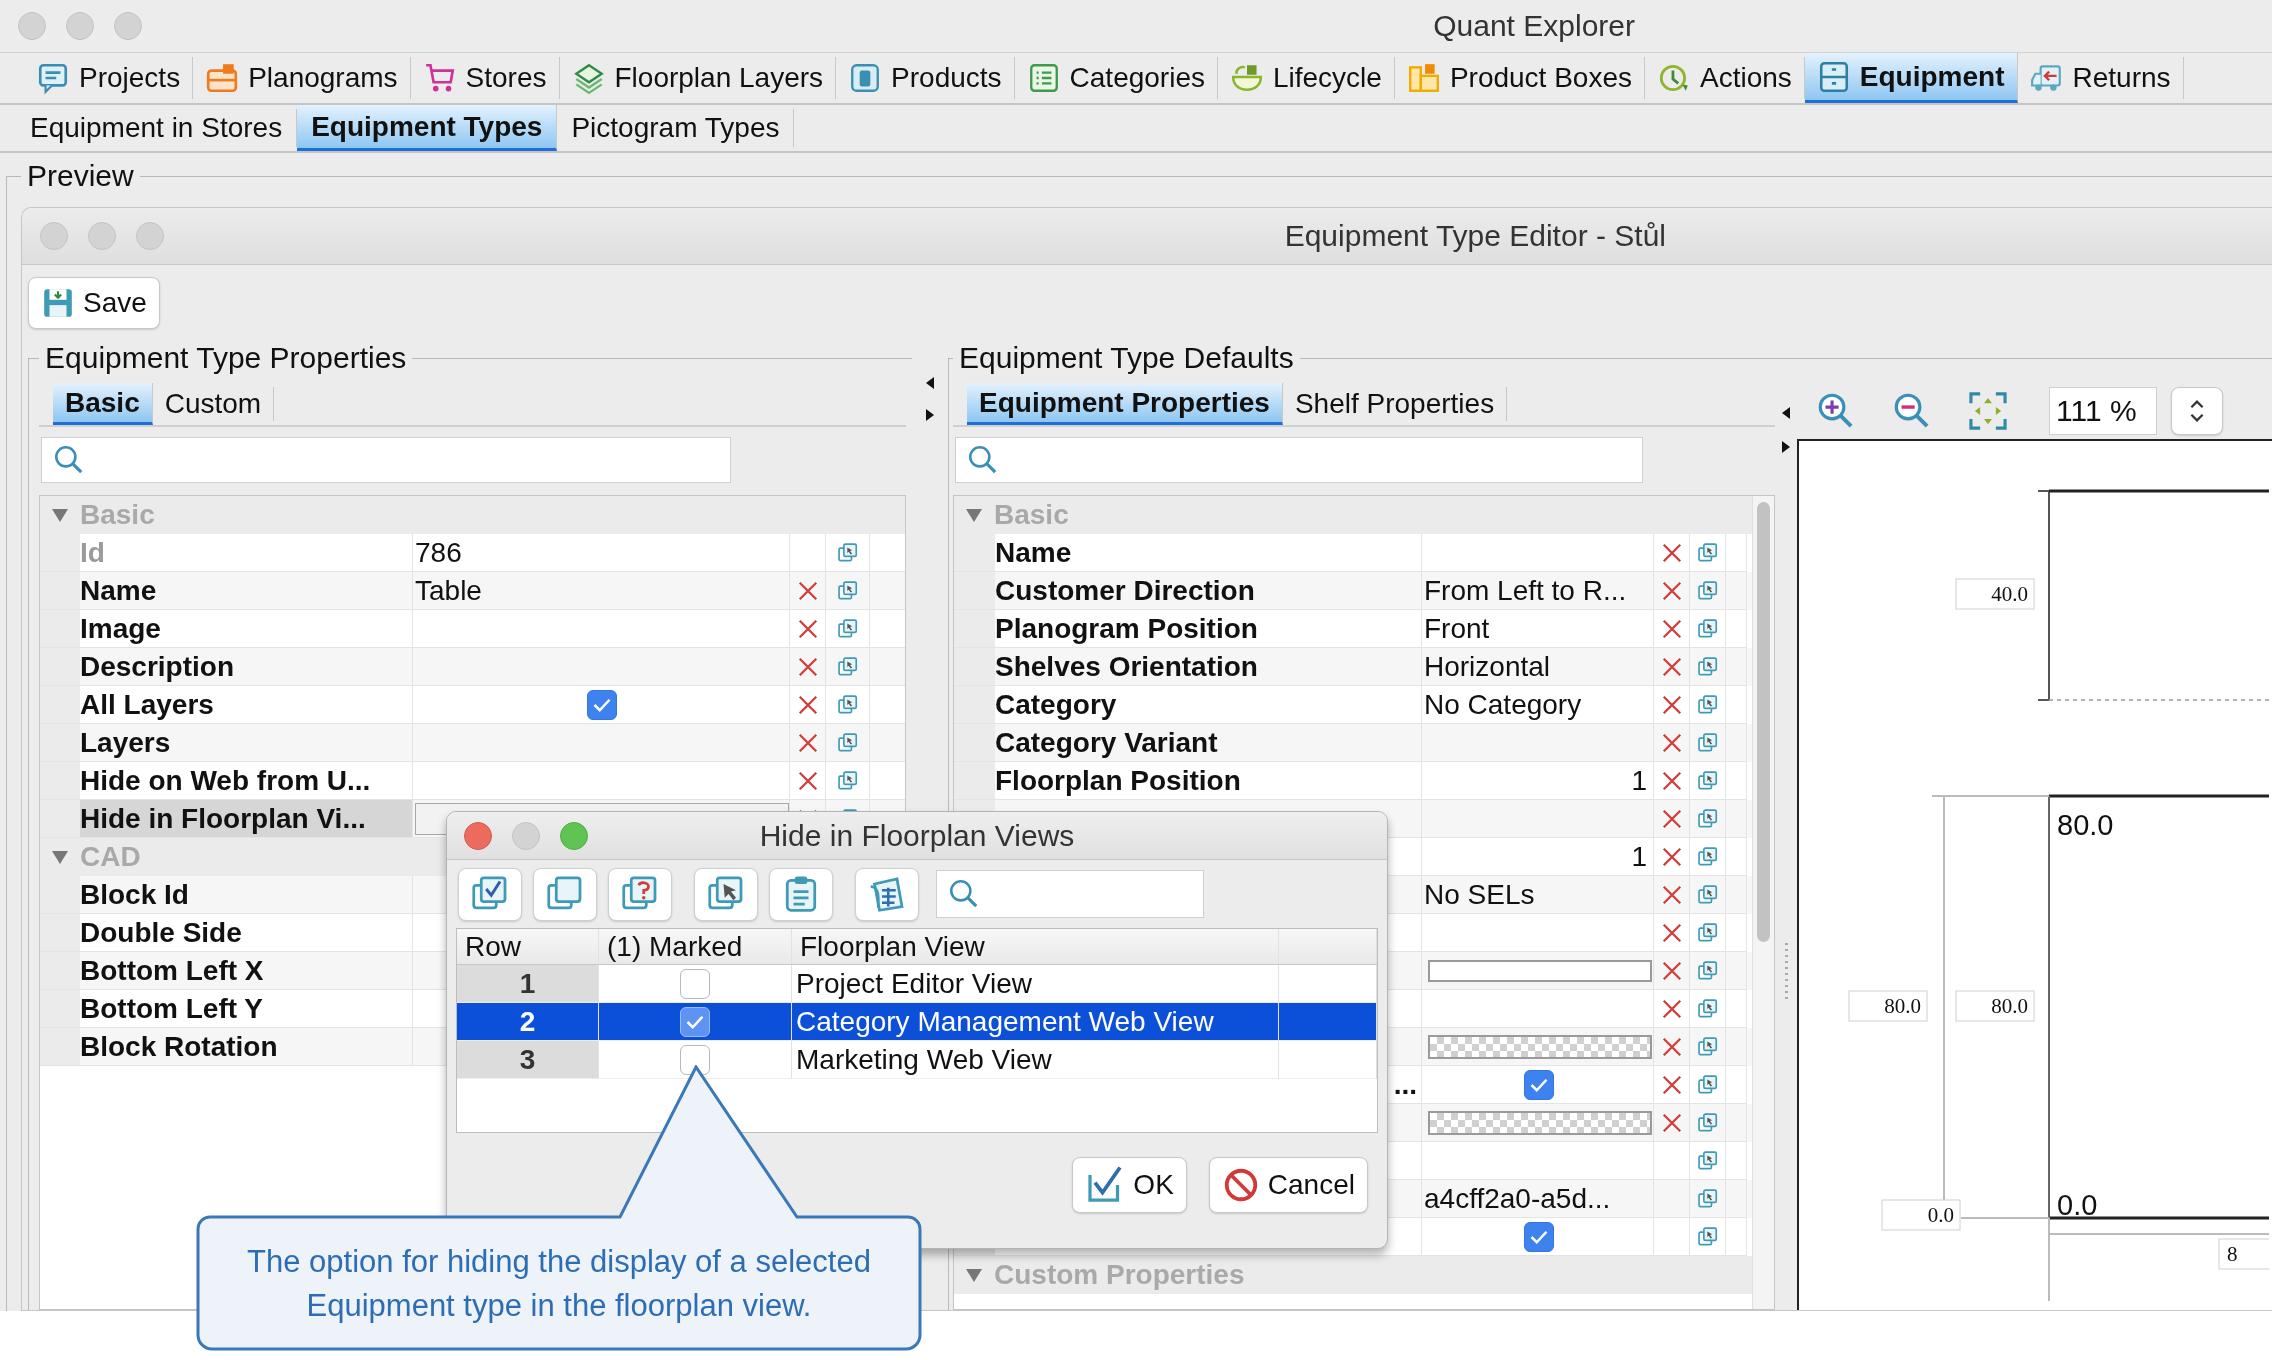 The width and height of the screenshot is (2272, 1360). What do you see at coordinates (110, 857) in the screenshot?
I see `group-title: CAD` at bounding box center [110, 857].